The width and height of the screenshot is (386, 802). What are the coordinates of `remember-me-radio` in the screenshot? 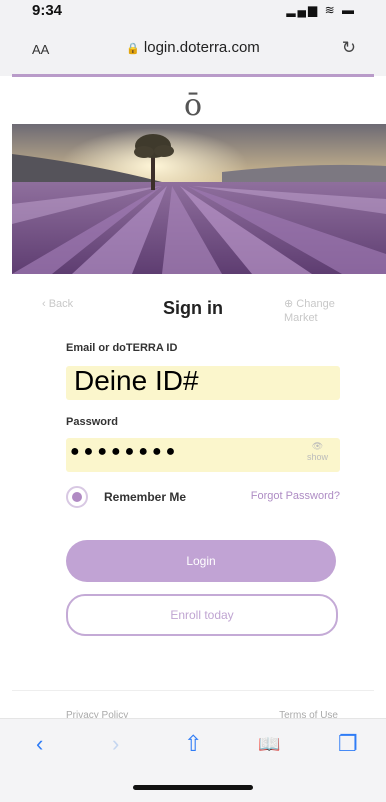 It's located at (77, 497).